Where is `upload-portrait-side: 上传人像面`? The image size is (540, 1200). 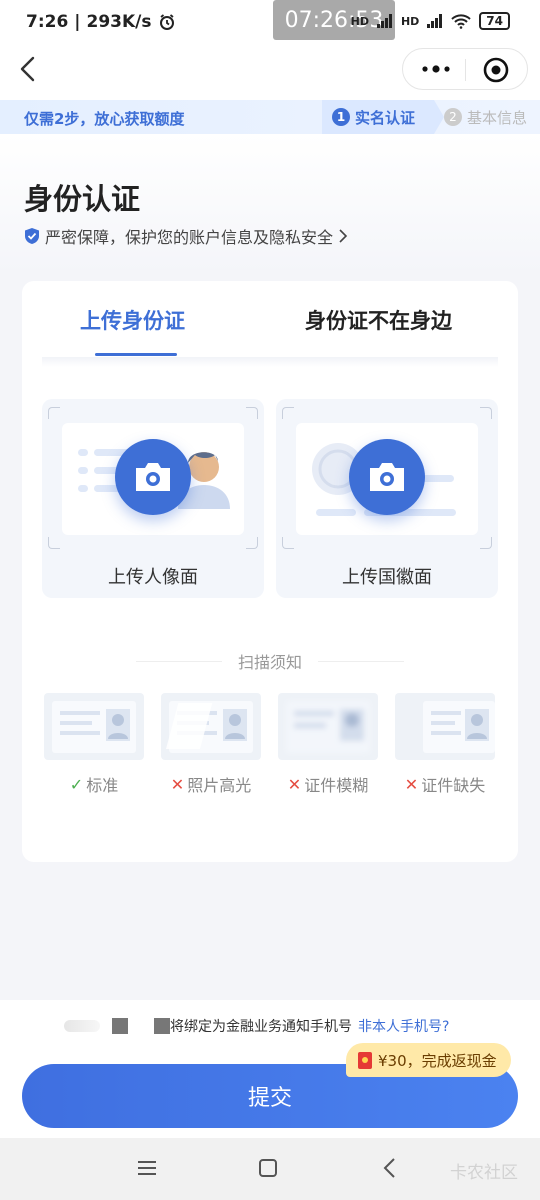 upload-portrait-side: 上传人像面 is located at coordinates (153, 498).